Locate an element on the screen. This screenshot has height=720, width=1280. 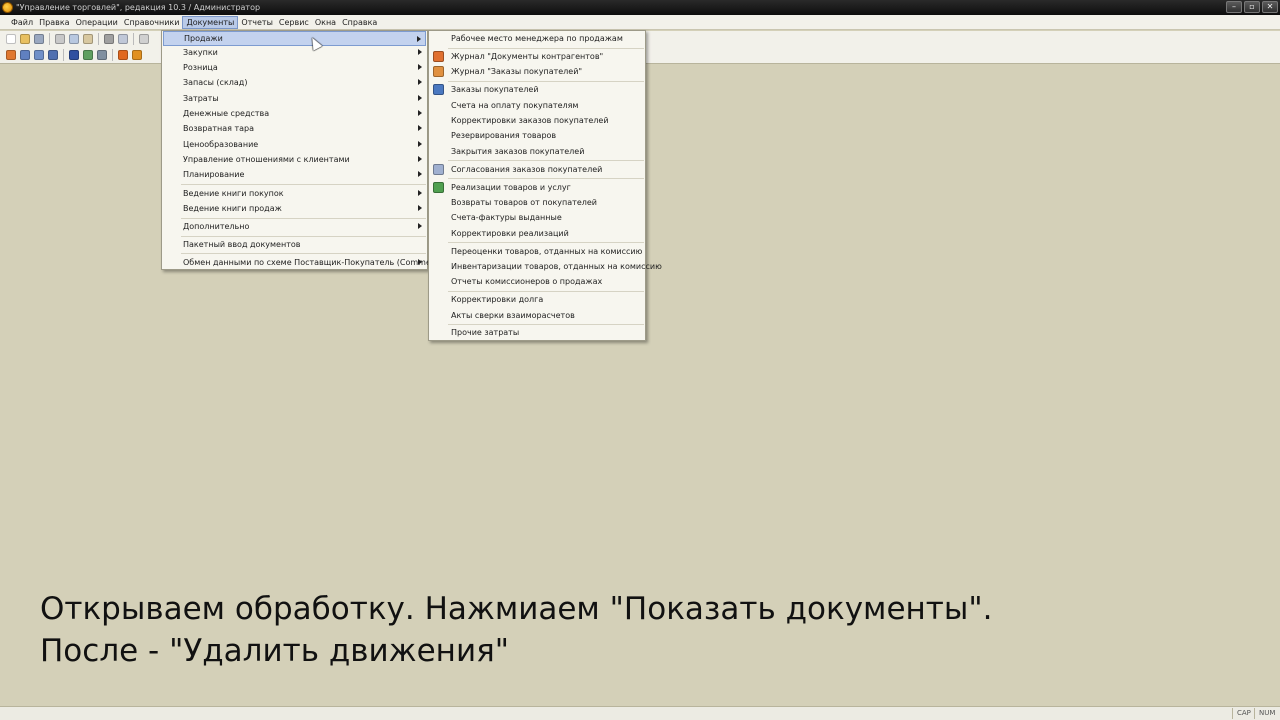
submenu-item-label: Закрытия заказов покупателей is located at coordinates (518, 151).